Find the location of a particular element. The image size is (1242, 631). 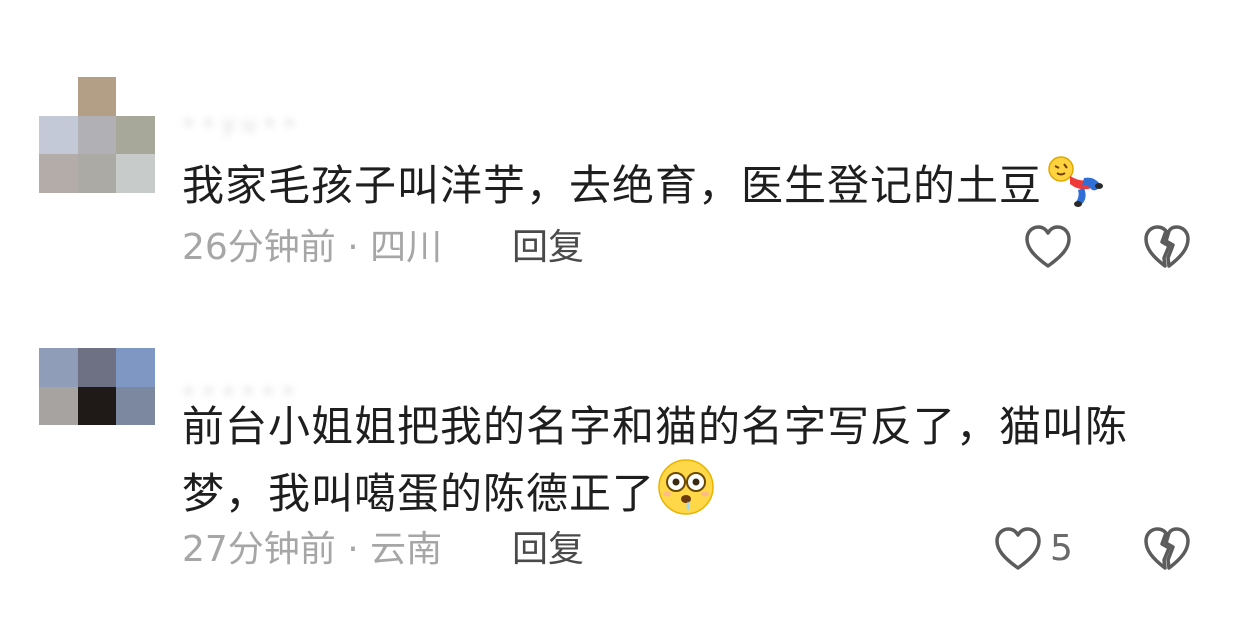

comment-text: 我家毛孩子叫洋芋，去绝育，医生登记的土豆 is located at coordinates (687, 184).